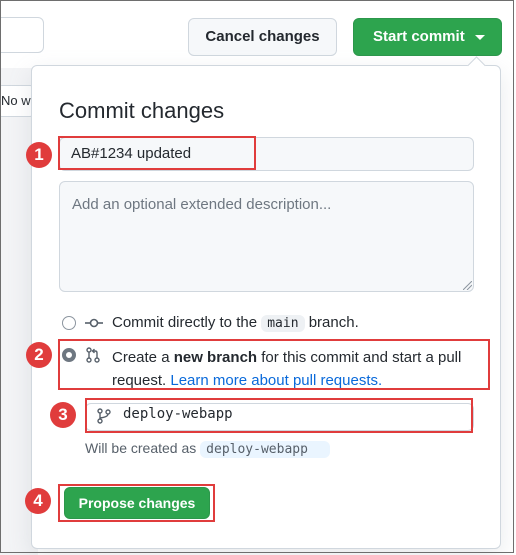  I want to click on background-input, so click(22, 35).